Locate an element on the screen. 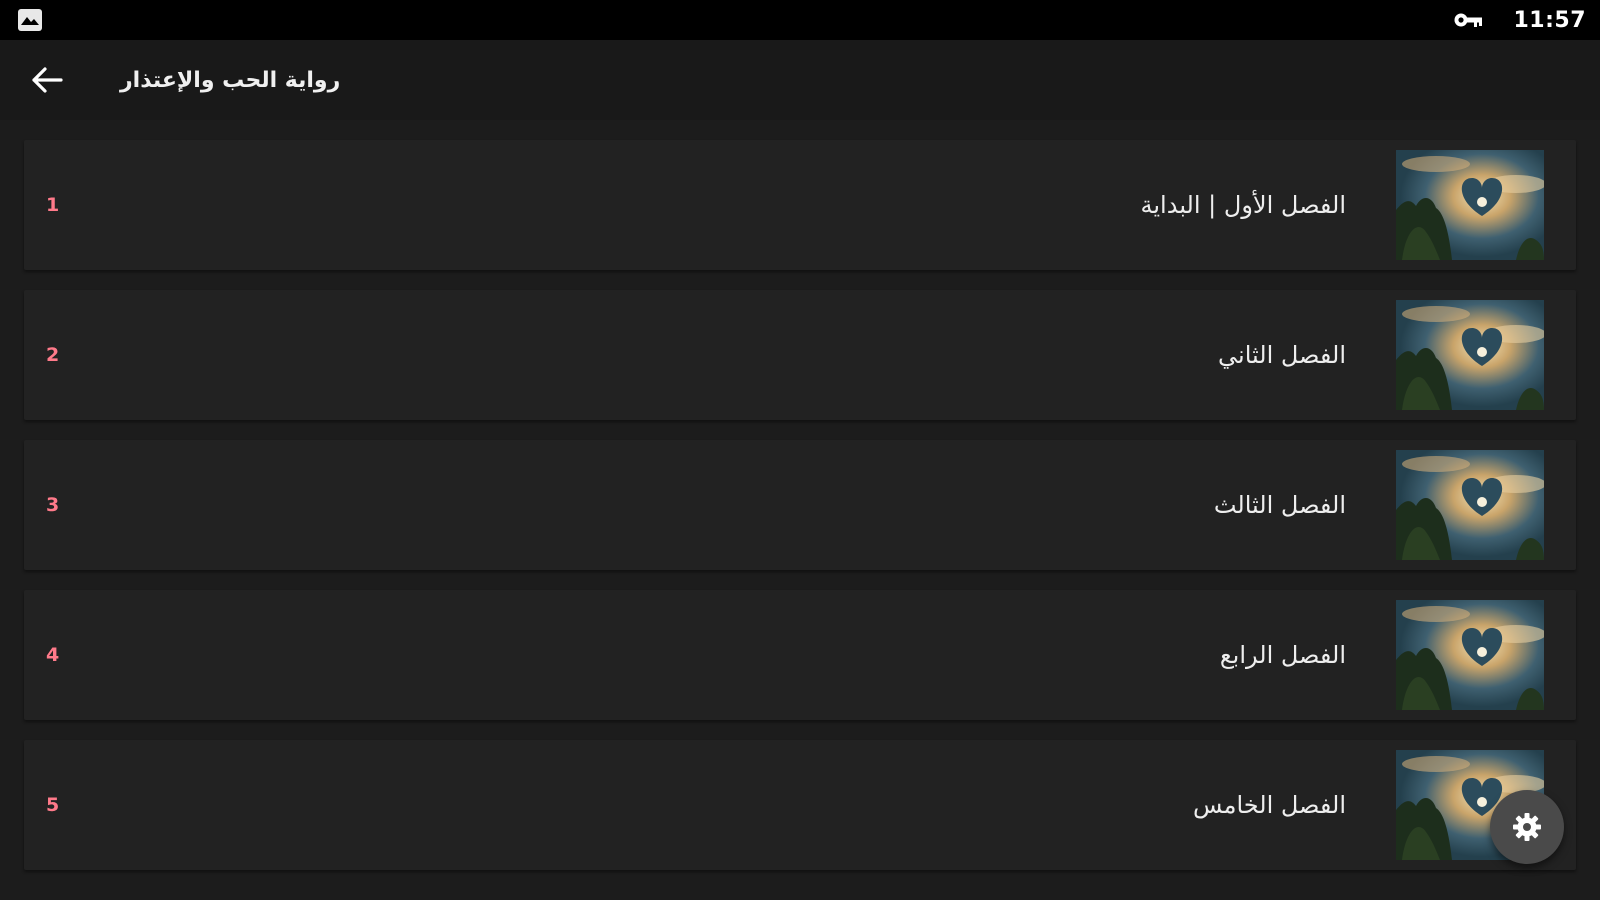  app-bar: رواية الحب والإعتذار is located at coordinates (800, 80).